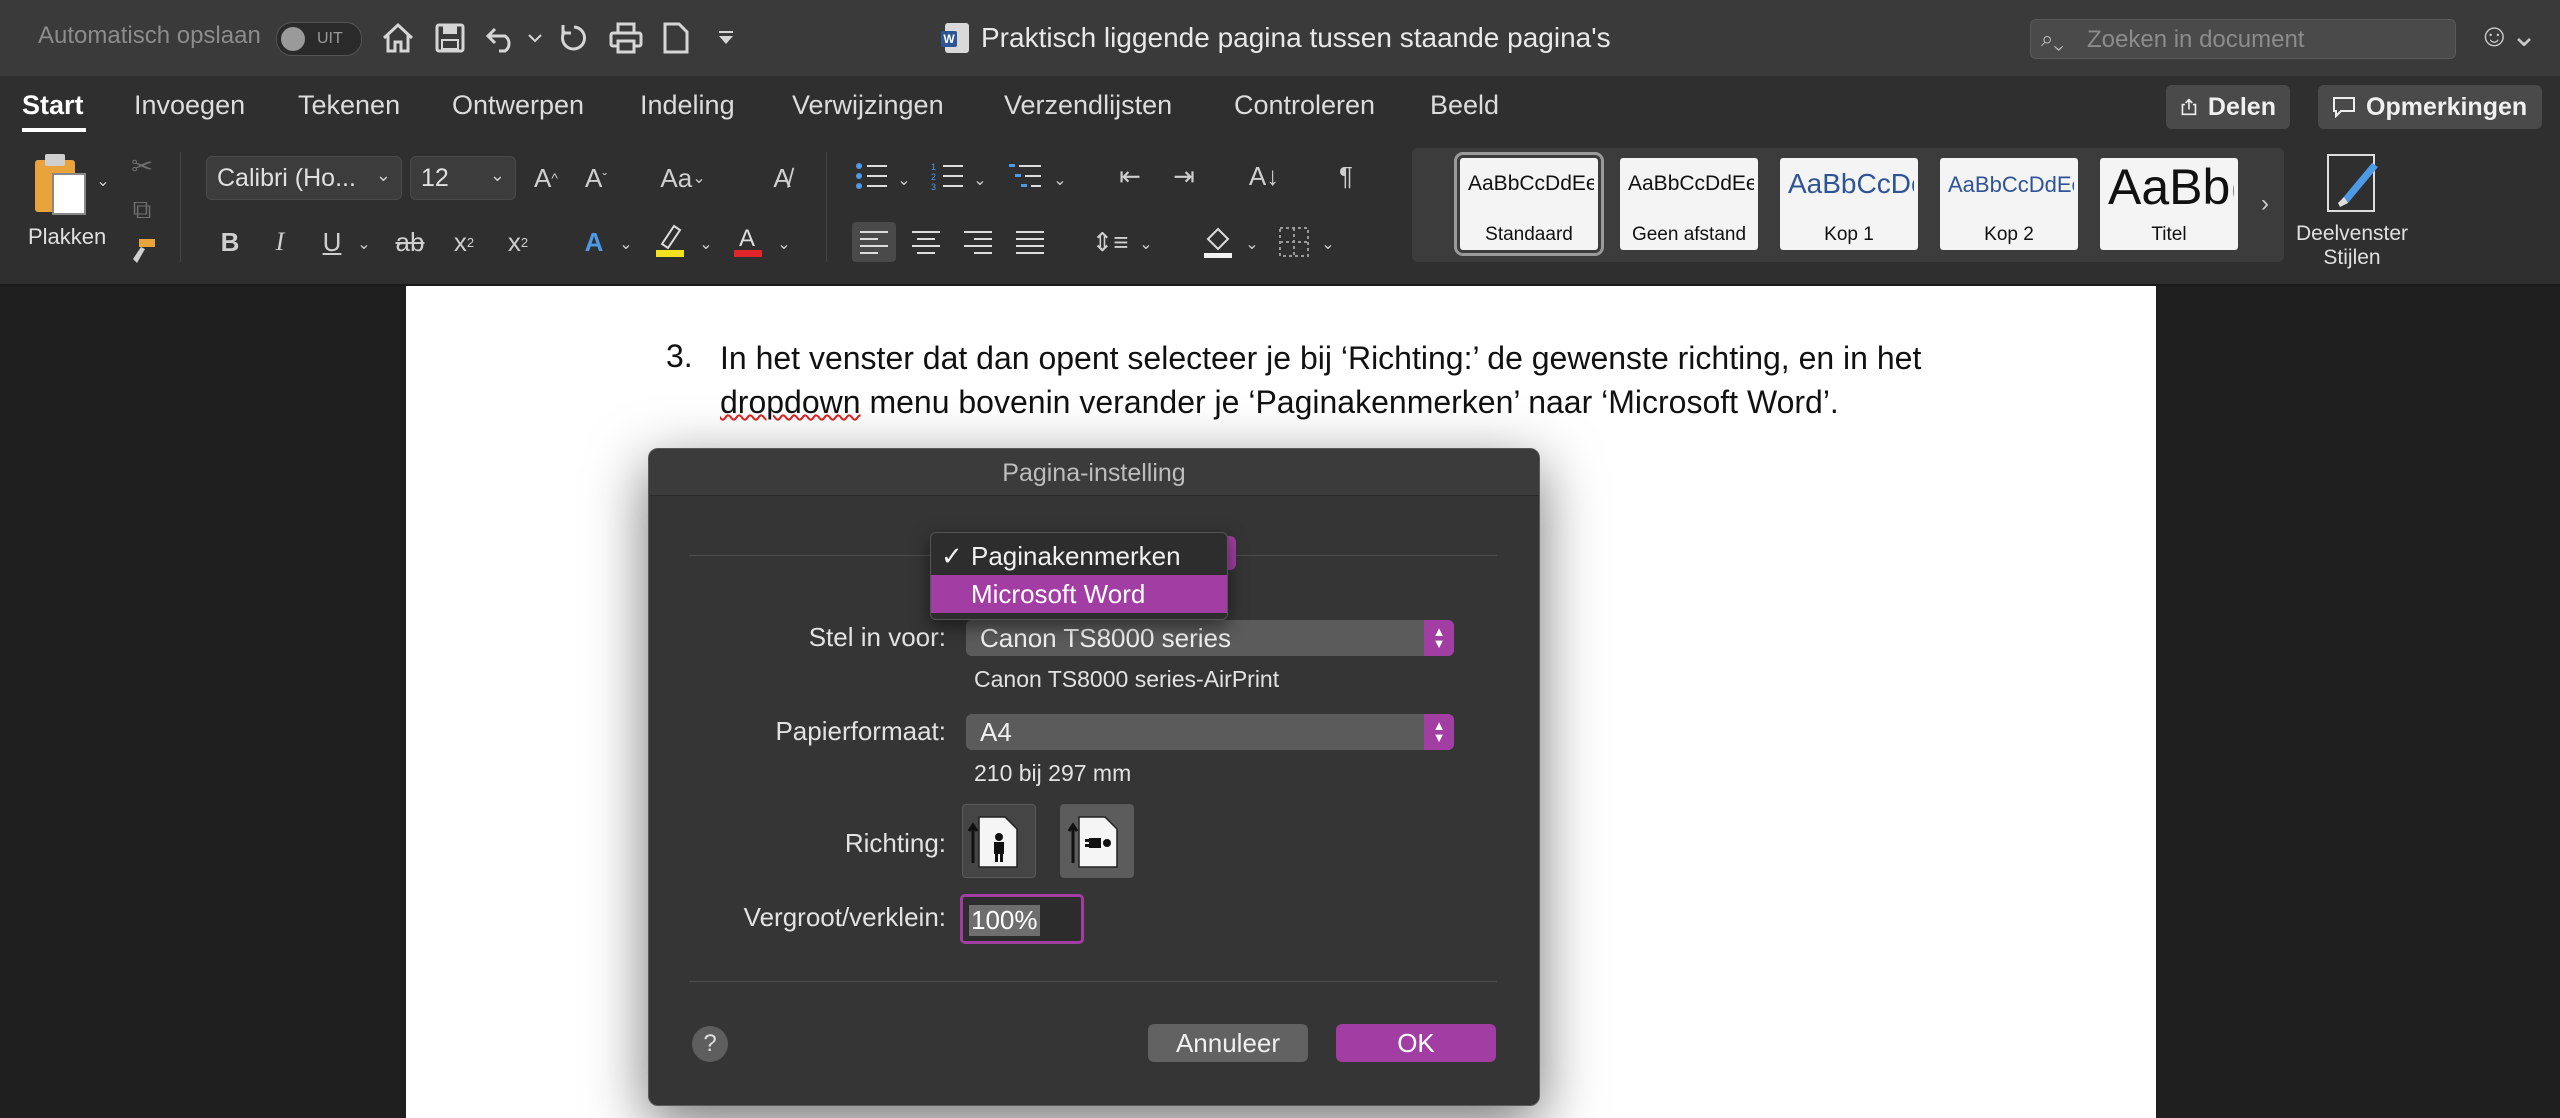  Describe the element at coordinates (676, 38) in the screenshot. I see `new-document-icon` at that location.